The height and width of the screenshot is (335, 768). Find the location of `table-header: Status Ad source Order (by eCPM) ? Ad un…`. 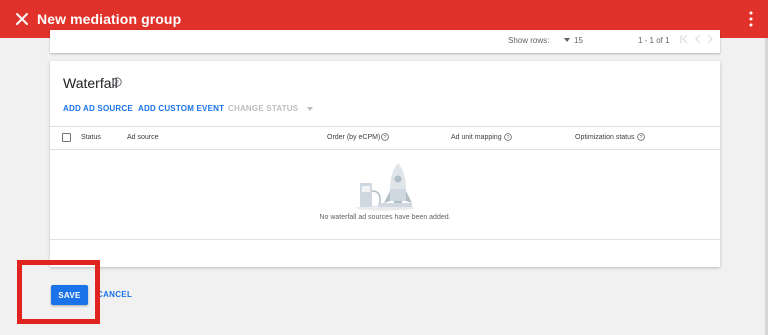

table-header: Status Ad source Order (by eCPM) ? Ad un… is located at coordinates (385, 138).